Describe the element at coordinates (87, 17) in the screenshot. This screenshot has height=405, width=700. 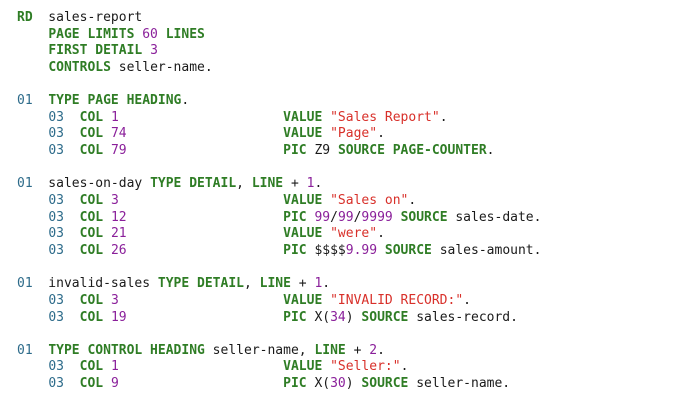
I see `code-text-token: sales-report` at that location.